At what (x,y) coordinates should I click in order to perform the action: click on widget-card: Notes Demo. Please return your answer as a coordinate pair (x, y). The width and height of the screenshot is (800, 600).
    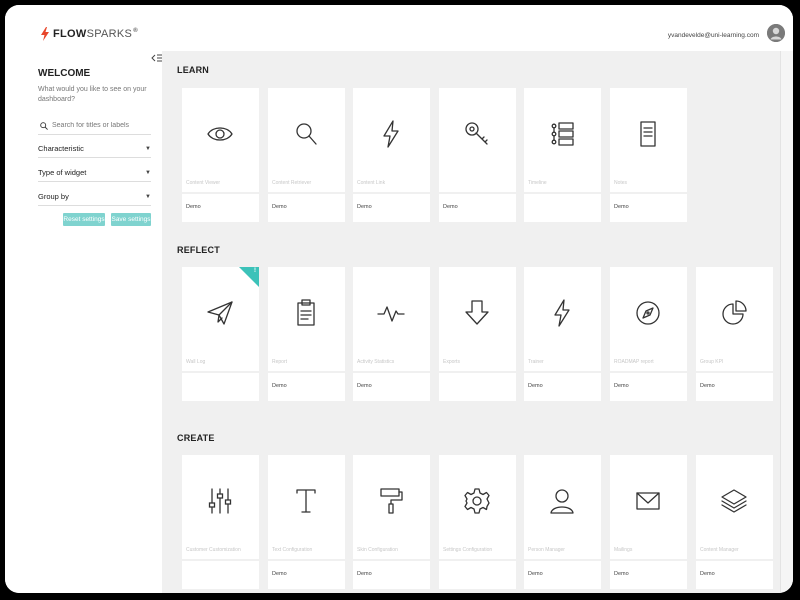
    Looking at the image, I should click on (648, 155).